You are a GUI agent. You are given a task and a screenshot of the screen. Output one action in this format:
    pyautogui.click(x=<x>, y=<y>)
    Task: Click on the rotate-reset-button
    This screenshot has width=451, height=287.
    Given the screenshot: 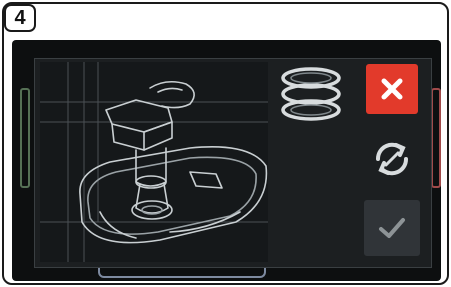 What is the action you would take?
    pyautogui.click(x=392, y=159)
    